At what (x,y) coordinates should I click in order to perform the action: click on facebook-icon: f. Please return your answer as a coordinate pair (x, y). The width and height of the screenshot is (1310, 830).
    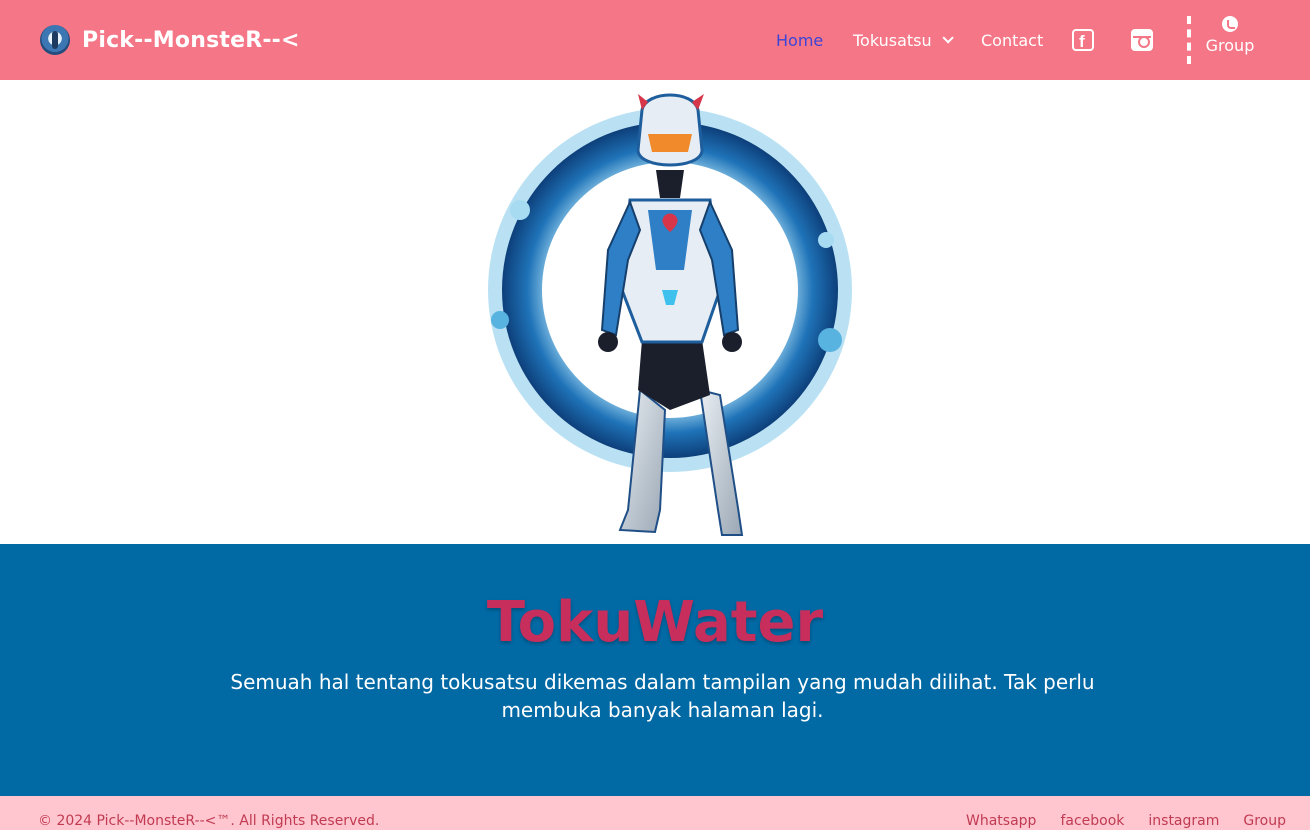
    Looking at the image, I should click on (1083, 40).